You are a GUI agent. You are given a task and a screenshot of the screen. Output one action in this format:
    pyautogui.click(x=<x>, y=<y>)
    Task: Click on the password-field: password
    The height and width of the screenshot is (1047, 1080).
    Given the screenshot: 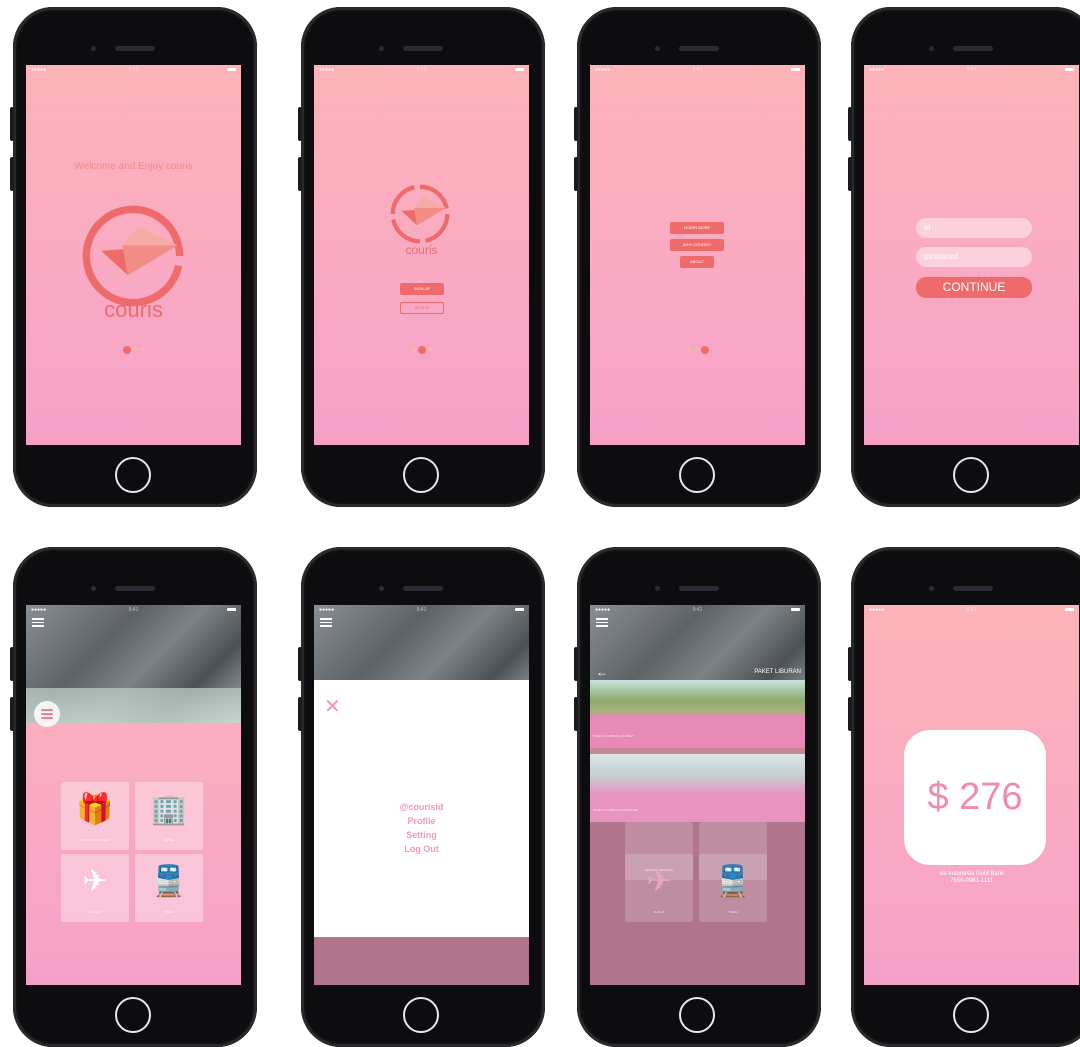 What is the action you would take?
    pyautogui.click(x=974, y=257)
    